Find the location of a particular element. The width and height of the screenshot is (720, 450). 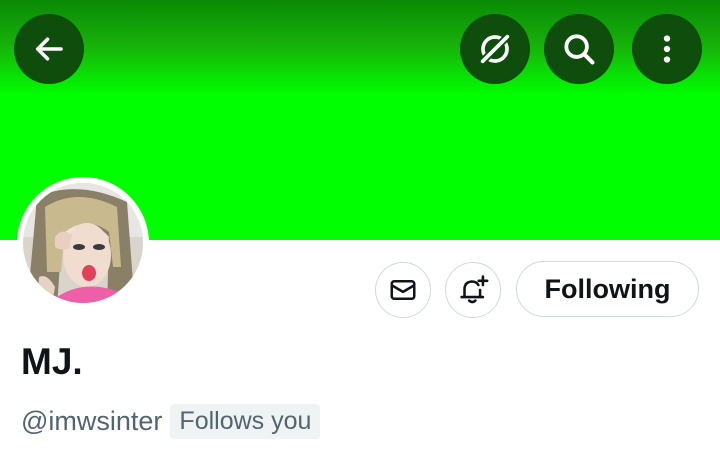

user-handle: @imwsinter is located at coordinates (92, 420).